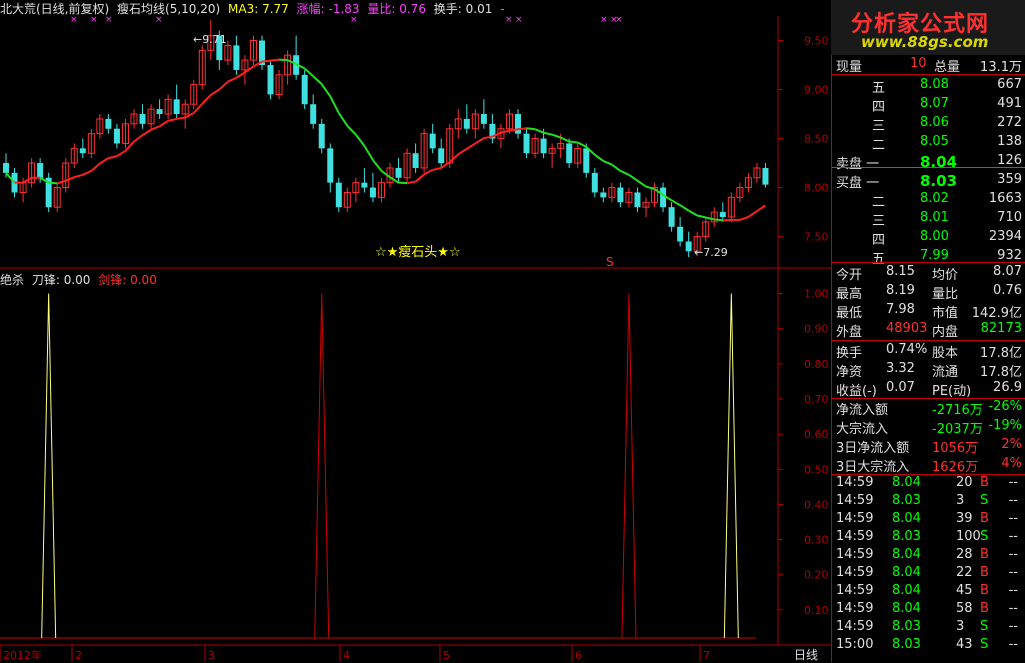 This screenshot has height=663, width=1025. I want to click on bid-label: 二, so click(878, 200).